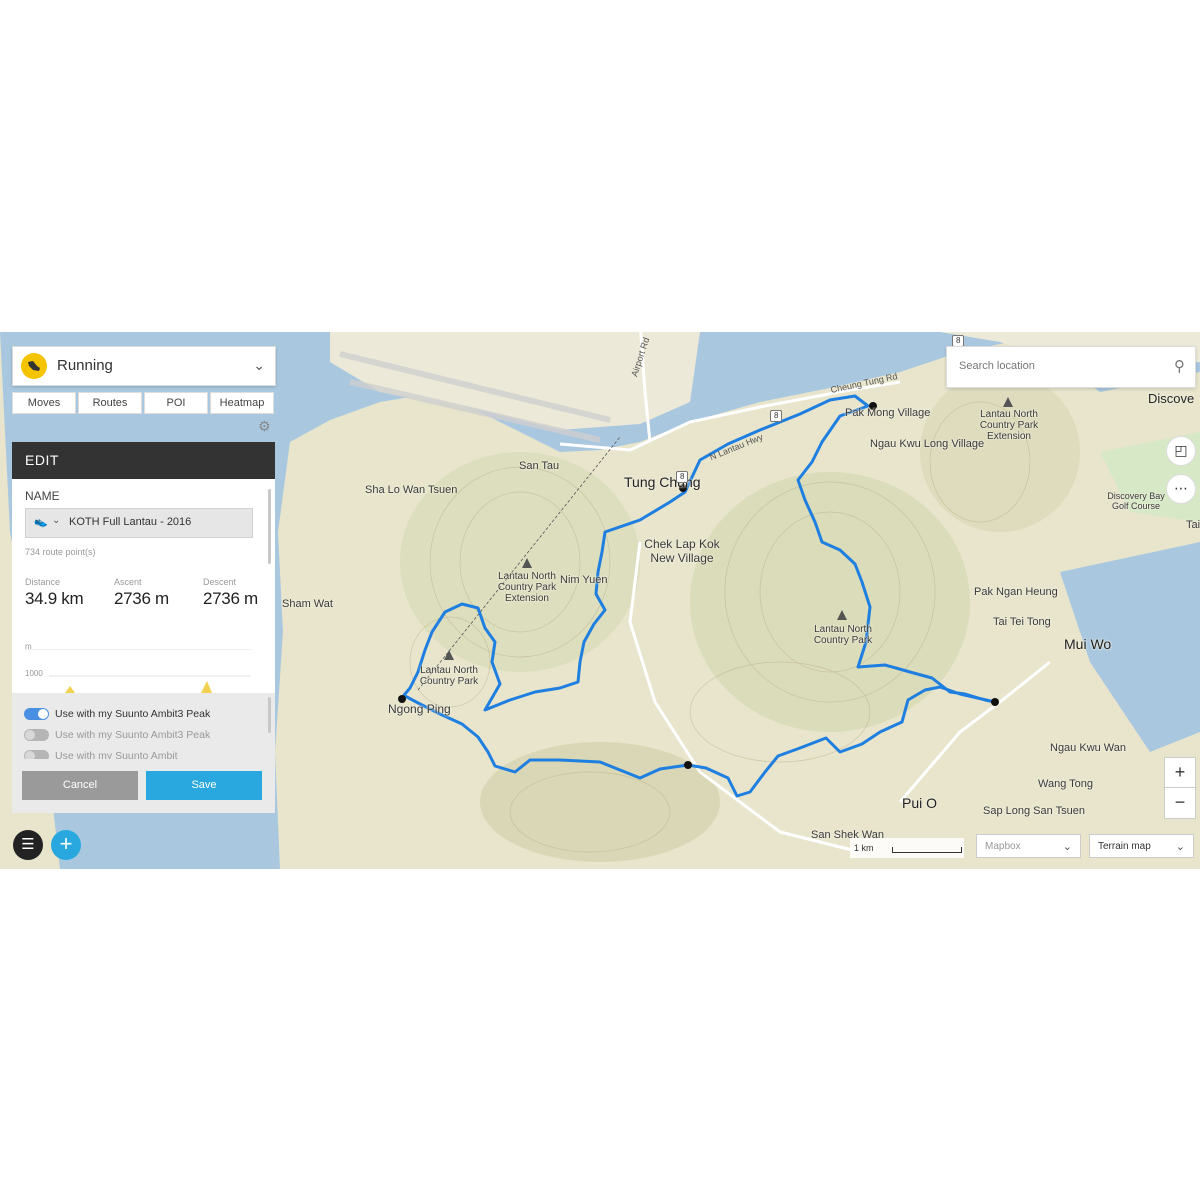  What do you see at coordinates (411, 490) in the screenshot?
I see `place-sha-lo-wan: Sha Lo Wan Tsuen` at bounding box center [411, 490].